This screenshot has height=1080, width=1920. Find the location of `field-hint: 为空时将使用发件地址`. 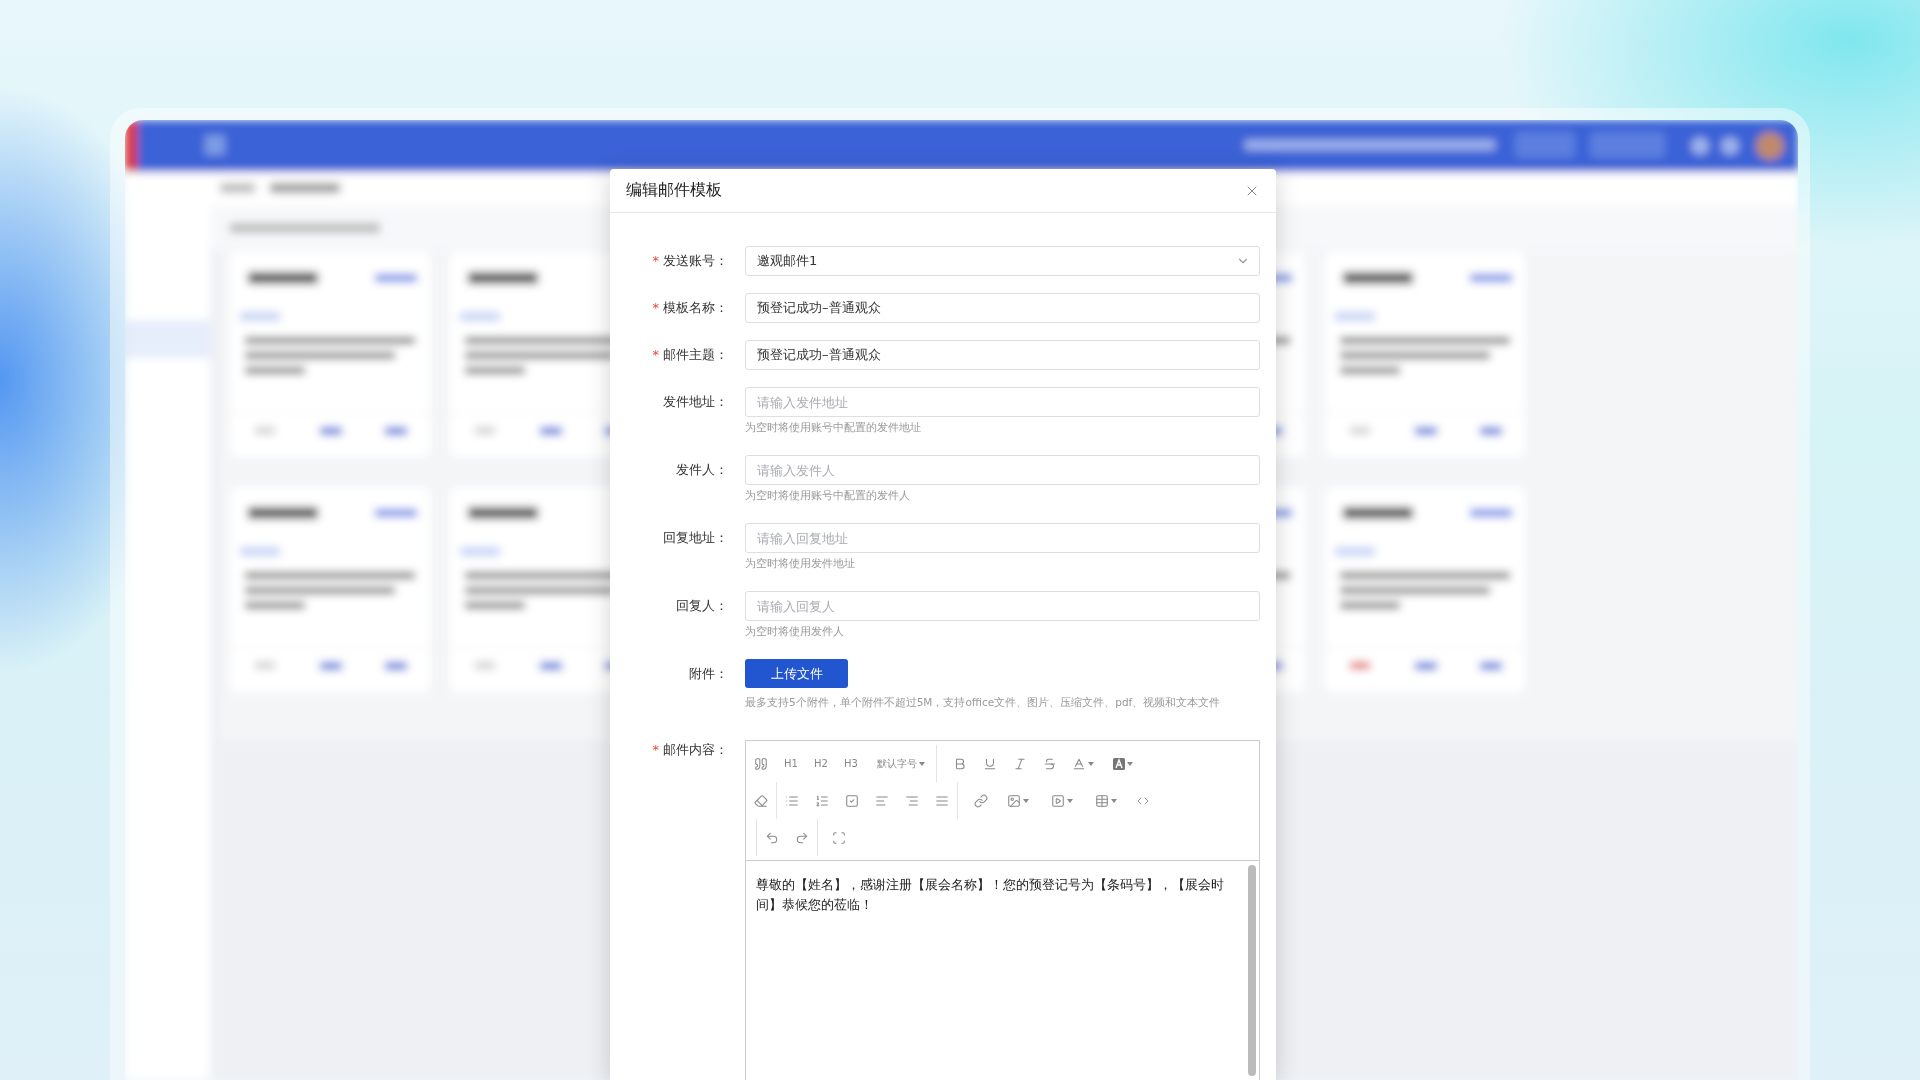

field-hint: 为空时将使用发件地址 is located at coordinates (800, 564).